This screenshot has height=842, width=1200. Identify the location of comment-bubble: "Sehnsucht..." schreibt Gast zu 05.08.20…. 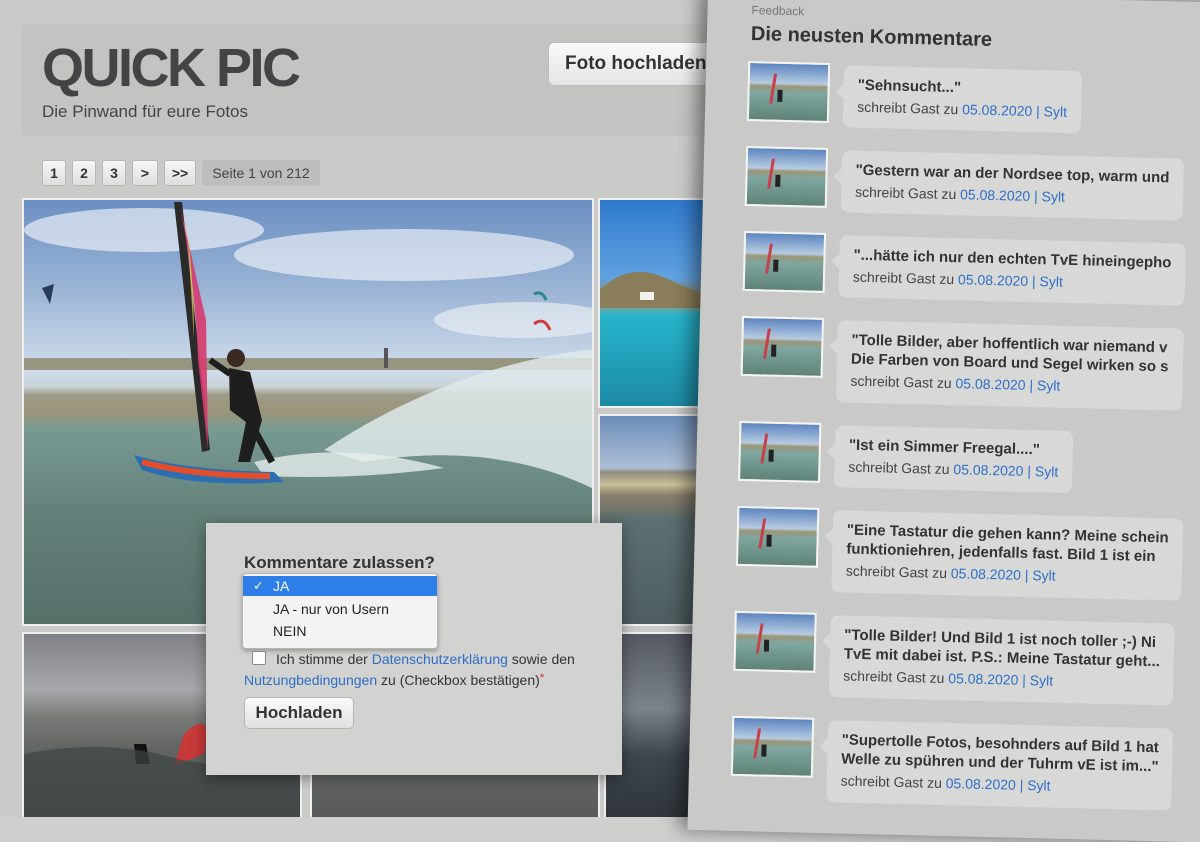
(962, 99).